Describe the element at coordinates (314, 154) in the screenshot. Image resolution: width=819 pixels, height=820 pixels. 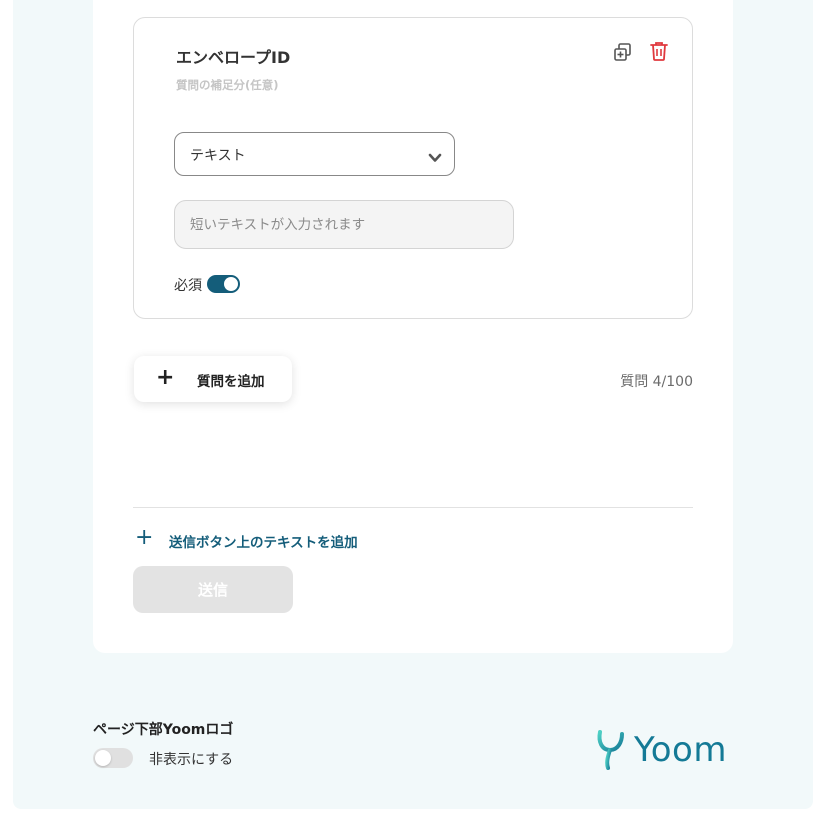
I see `question-type-select: テキスト` at that location.